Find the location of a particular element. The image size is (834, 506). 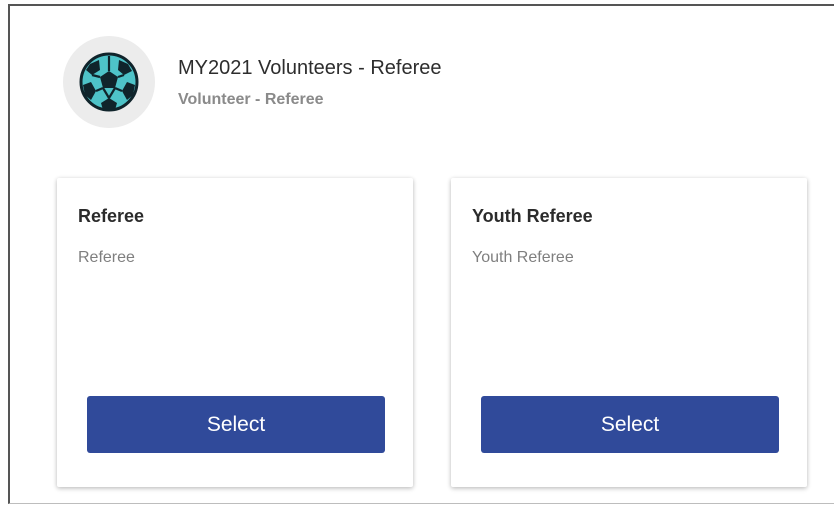

program-avatar is located at coordinates (109, 82).